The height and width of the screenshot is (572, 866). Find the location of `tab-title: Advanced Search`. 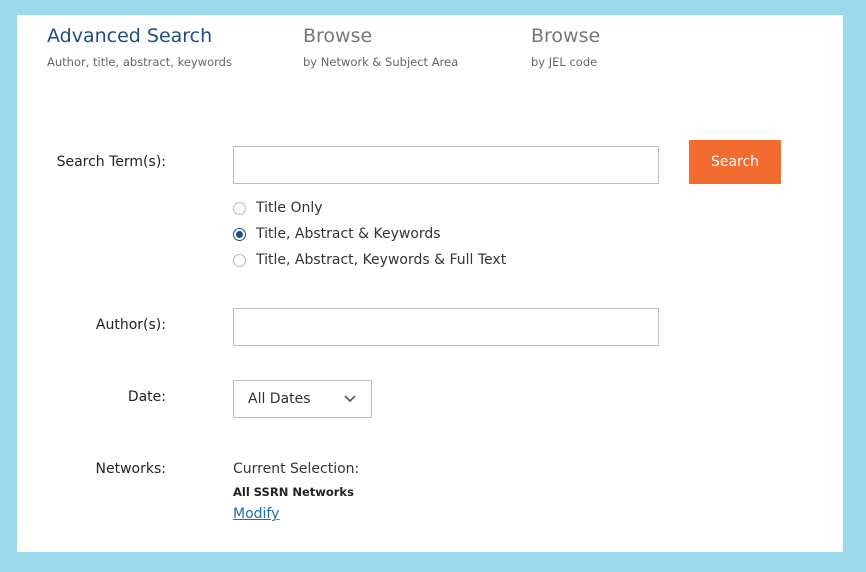

tab-title: Advanced Search is located at coordinates (130, 36).